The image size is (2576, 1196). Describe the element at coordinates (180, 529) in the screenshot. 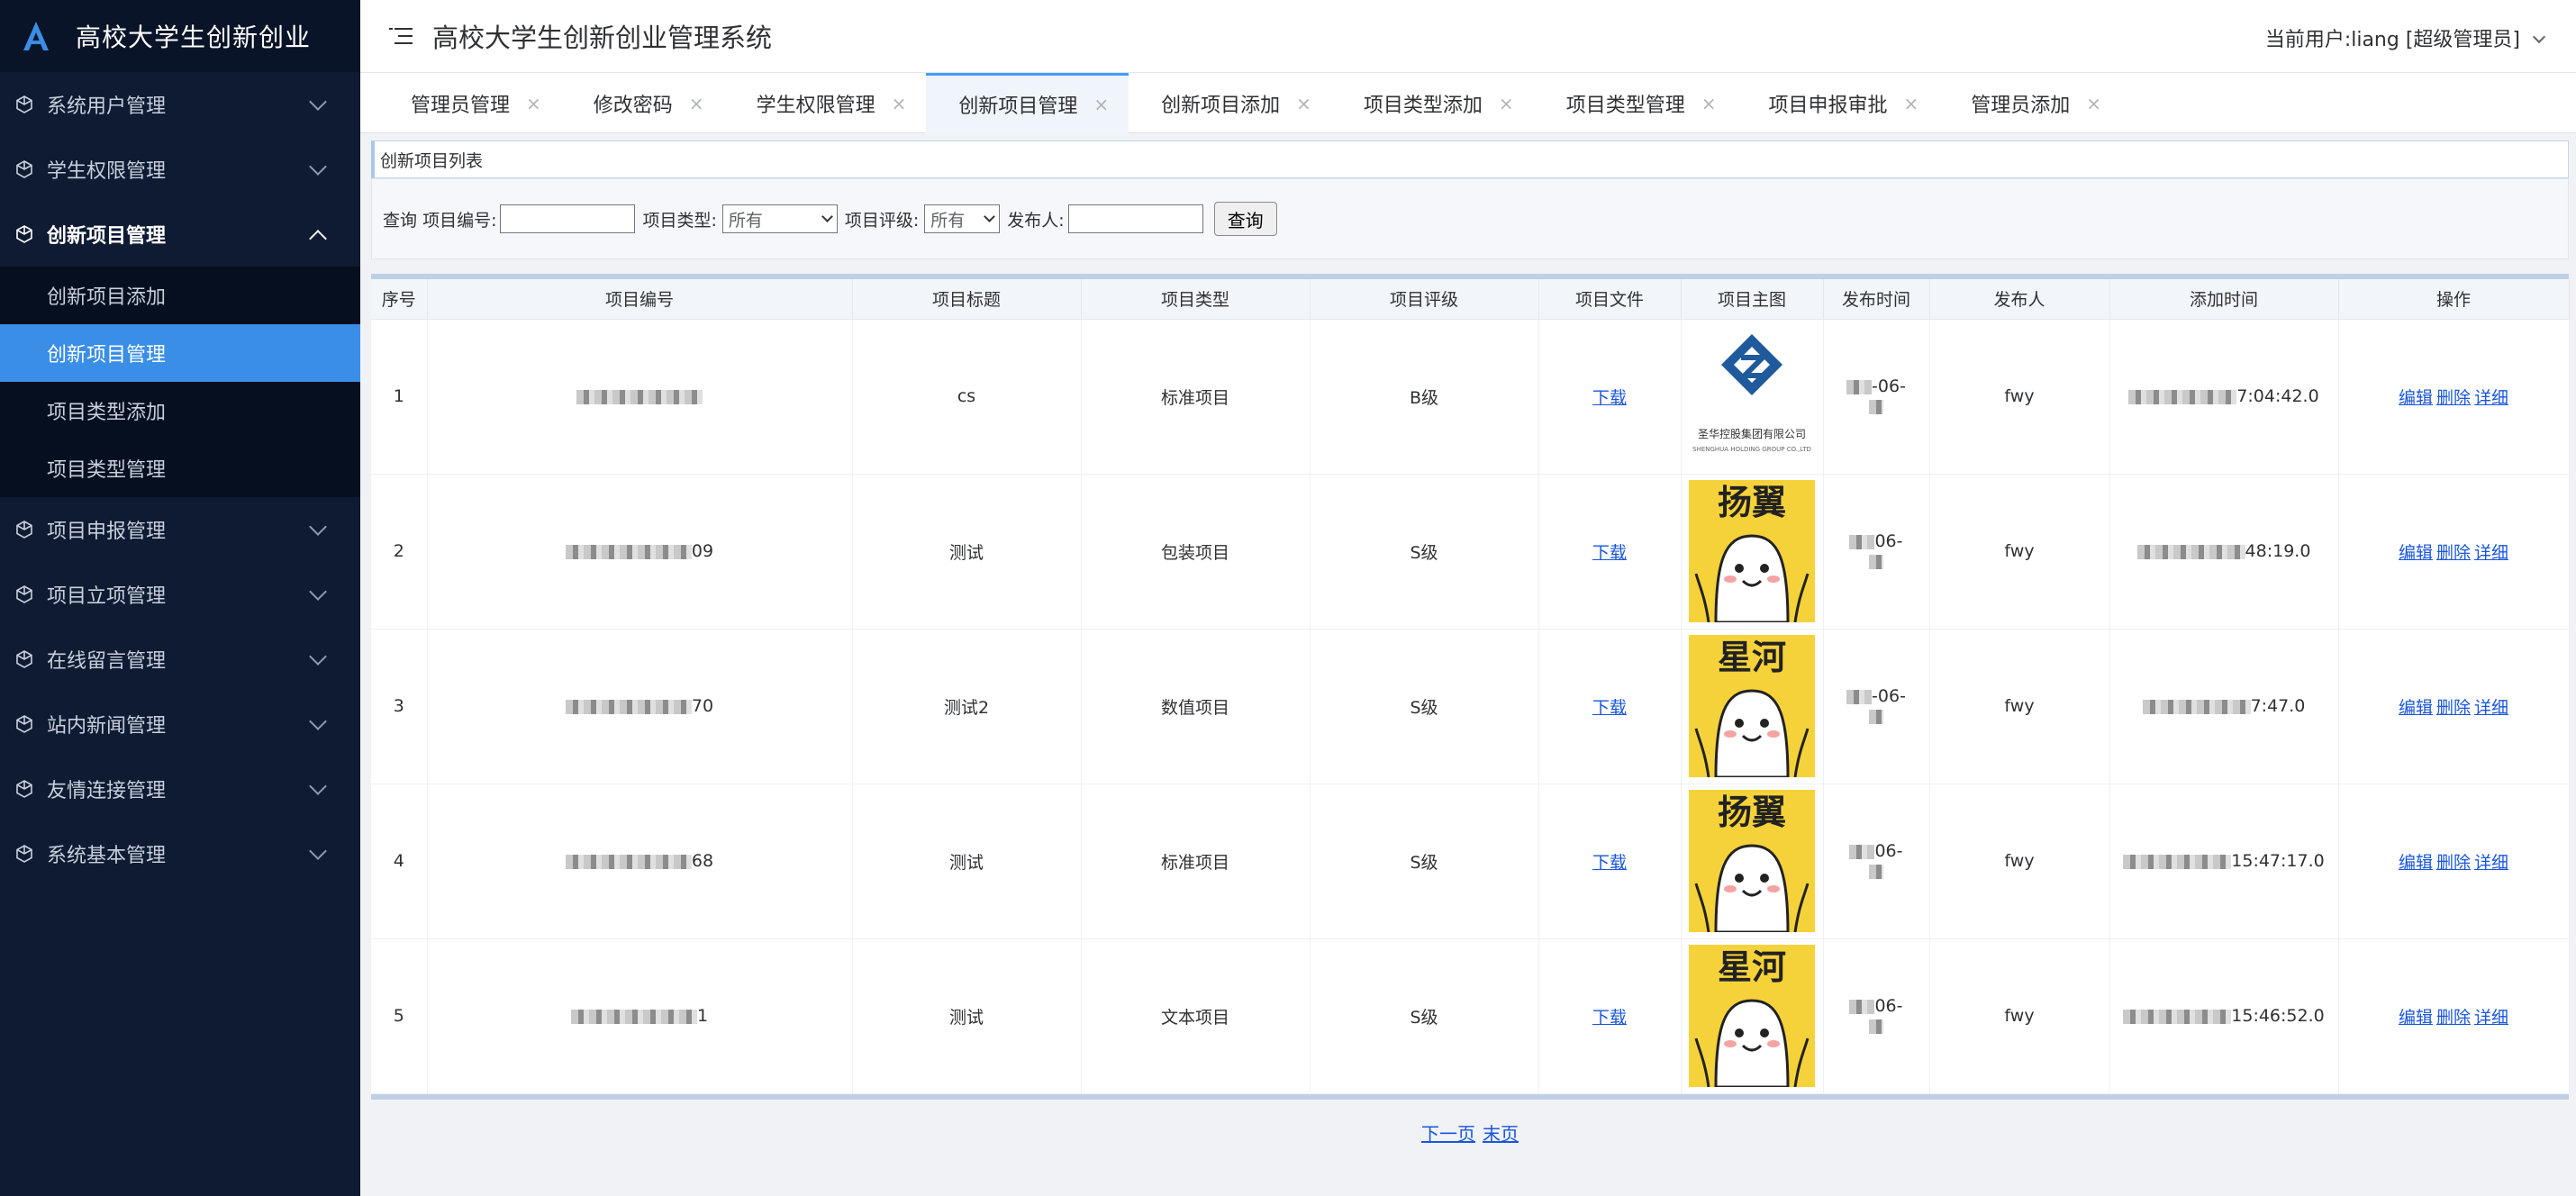

I see `menu-item-declaration: 项目申报管理` at that location.